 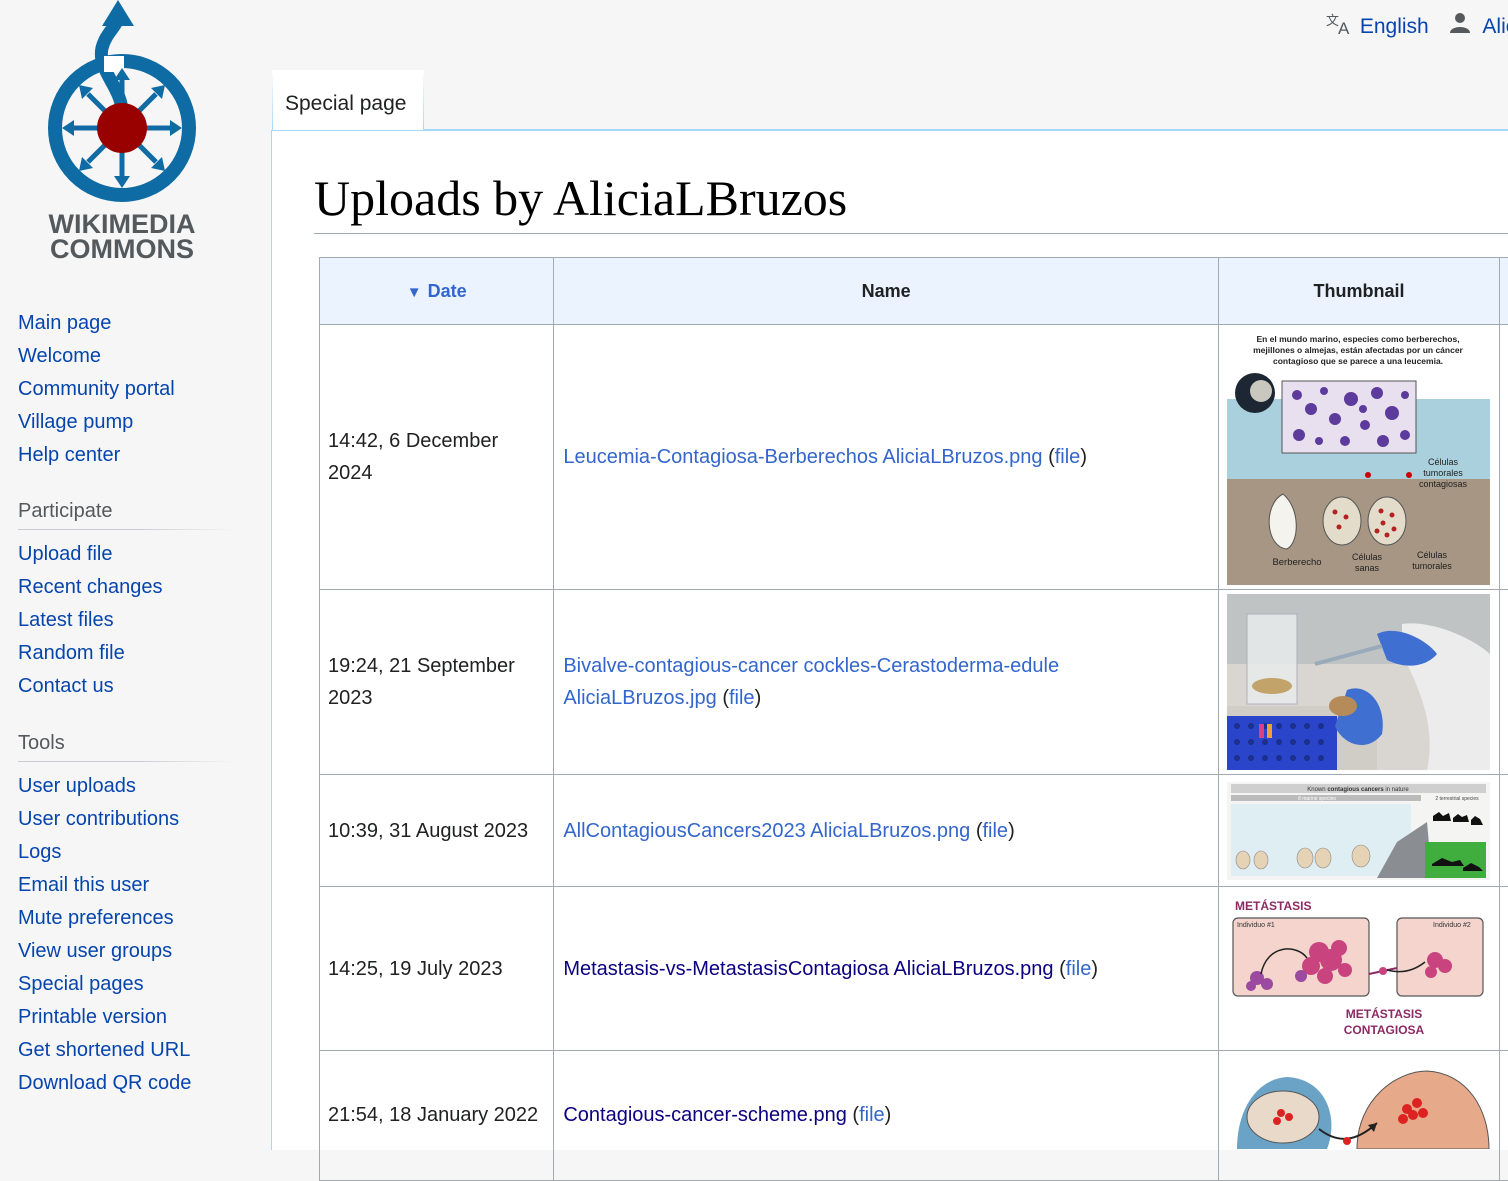 I want to click on sidebar-item-upload-file: Upload file, so click(x=126, y=554).